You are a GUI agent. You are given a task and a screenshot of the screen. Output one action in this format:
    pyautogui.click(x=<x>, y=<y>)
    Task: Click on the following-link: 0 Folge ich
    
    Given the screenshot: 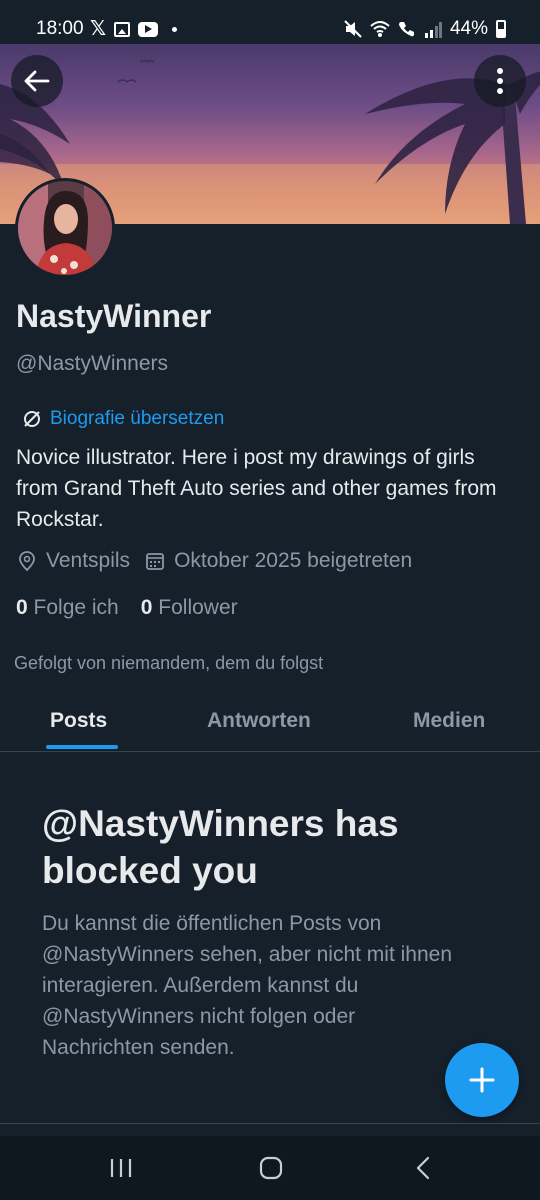 What is the action you would take?
    pyautogui.click(x=67, y=608)
    